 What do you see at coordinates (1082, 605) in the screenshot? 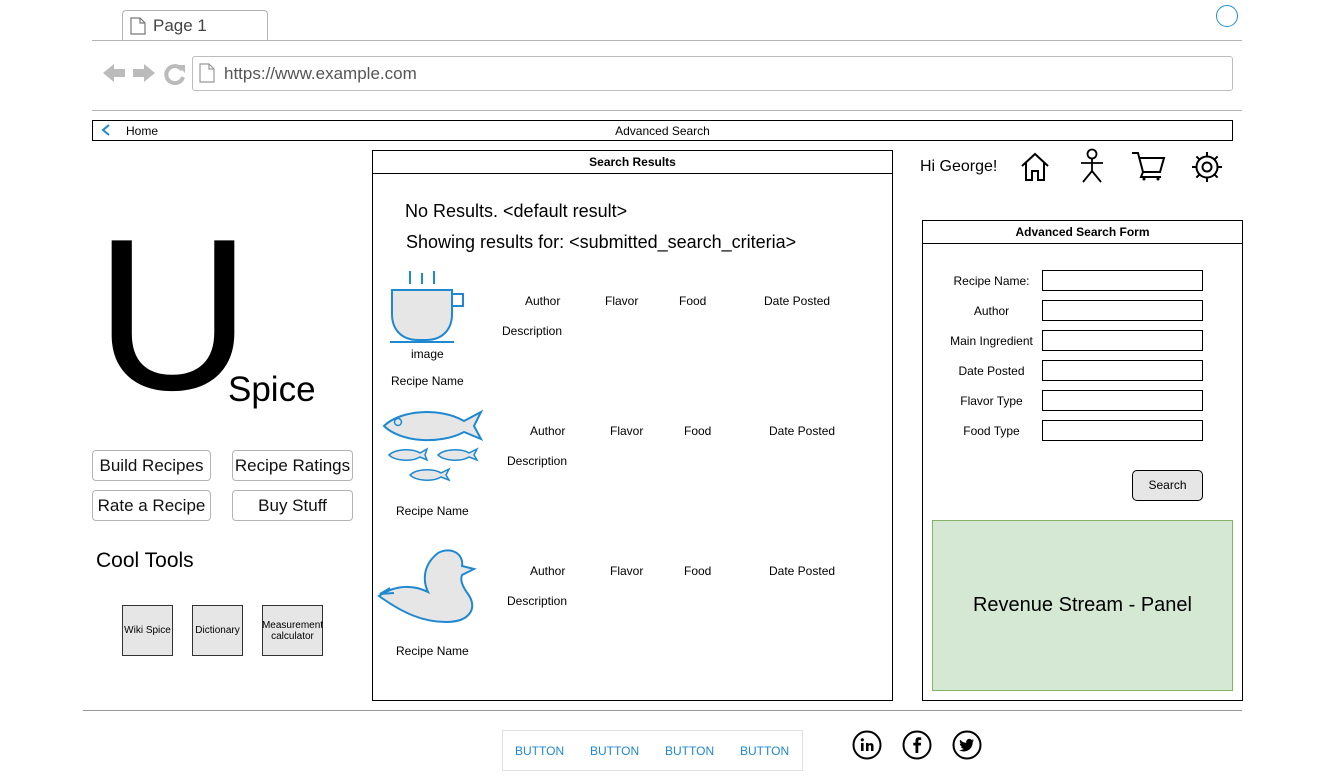
I see `revenue-stream-panel: Revenue Stream - Panel` at bounding box center [1082, 605].